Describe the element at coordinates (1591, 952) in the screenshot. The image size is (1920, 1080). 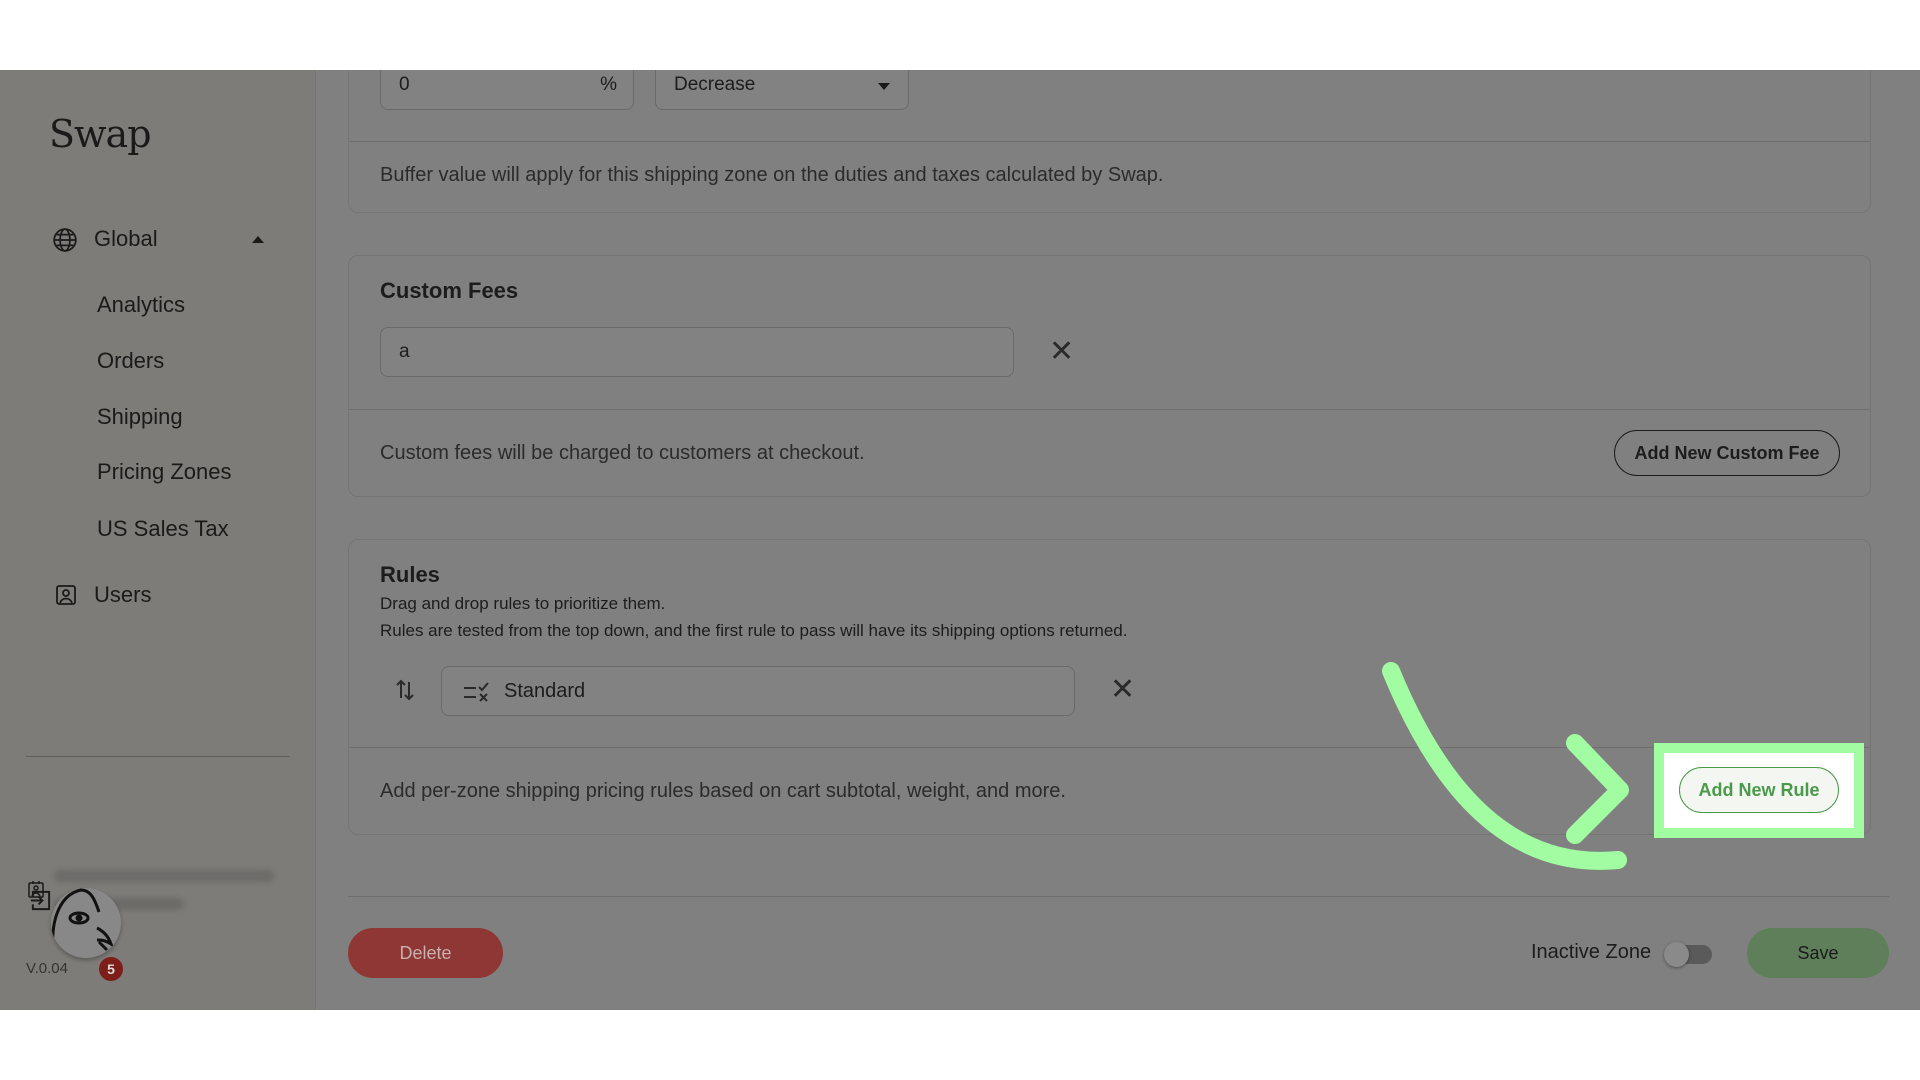
I see `inactive-zone-label: Inactive Zone` at that location.